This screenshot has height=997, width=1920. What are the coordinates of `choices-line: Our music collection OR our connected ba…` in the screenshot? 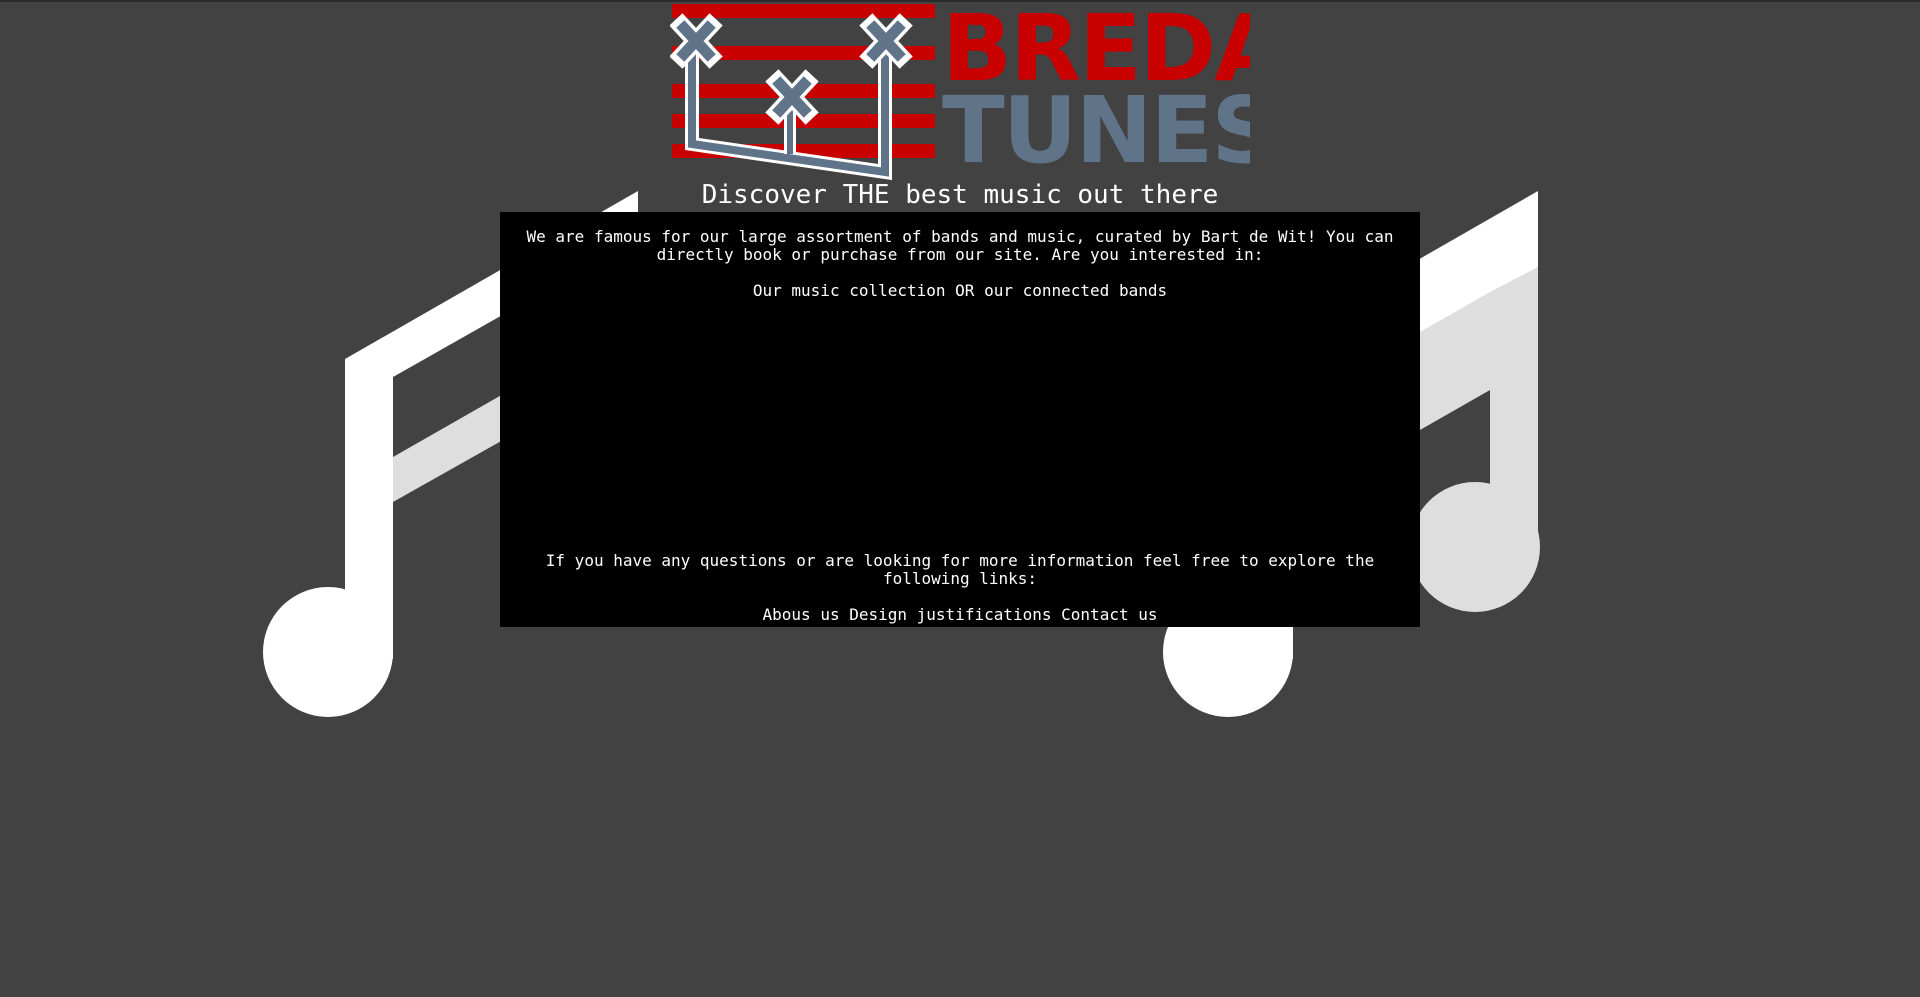 It's located at (960, 291).